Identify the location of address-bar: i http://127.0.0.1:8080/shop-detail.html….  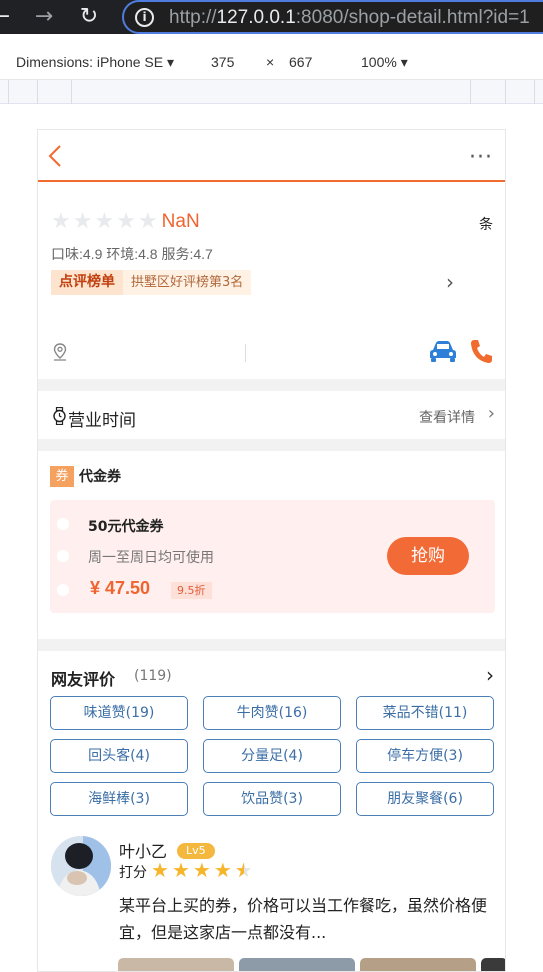
(332, 17).